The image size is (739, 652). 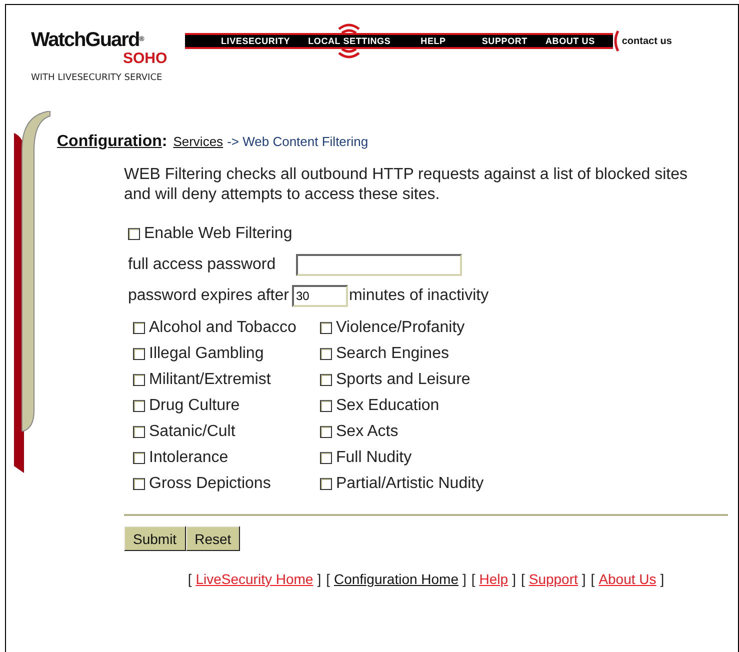 What do you see at coordinates (418, 295) in the screenshot?
I see `expiry-suffix: minutes of inactivity` at bounding box center [418, 295].